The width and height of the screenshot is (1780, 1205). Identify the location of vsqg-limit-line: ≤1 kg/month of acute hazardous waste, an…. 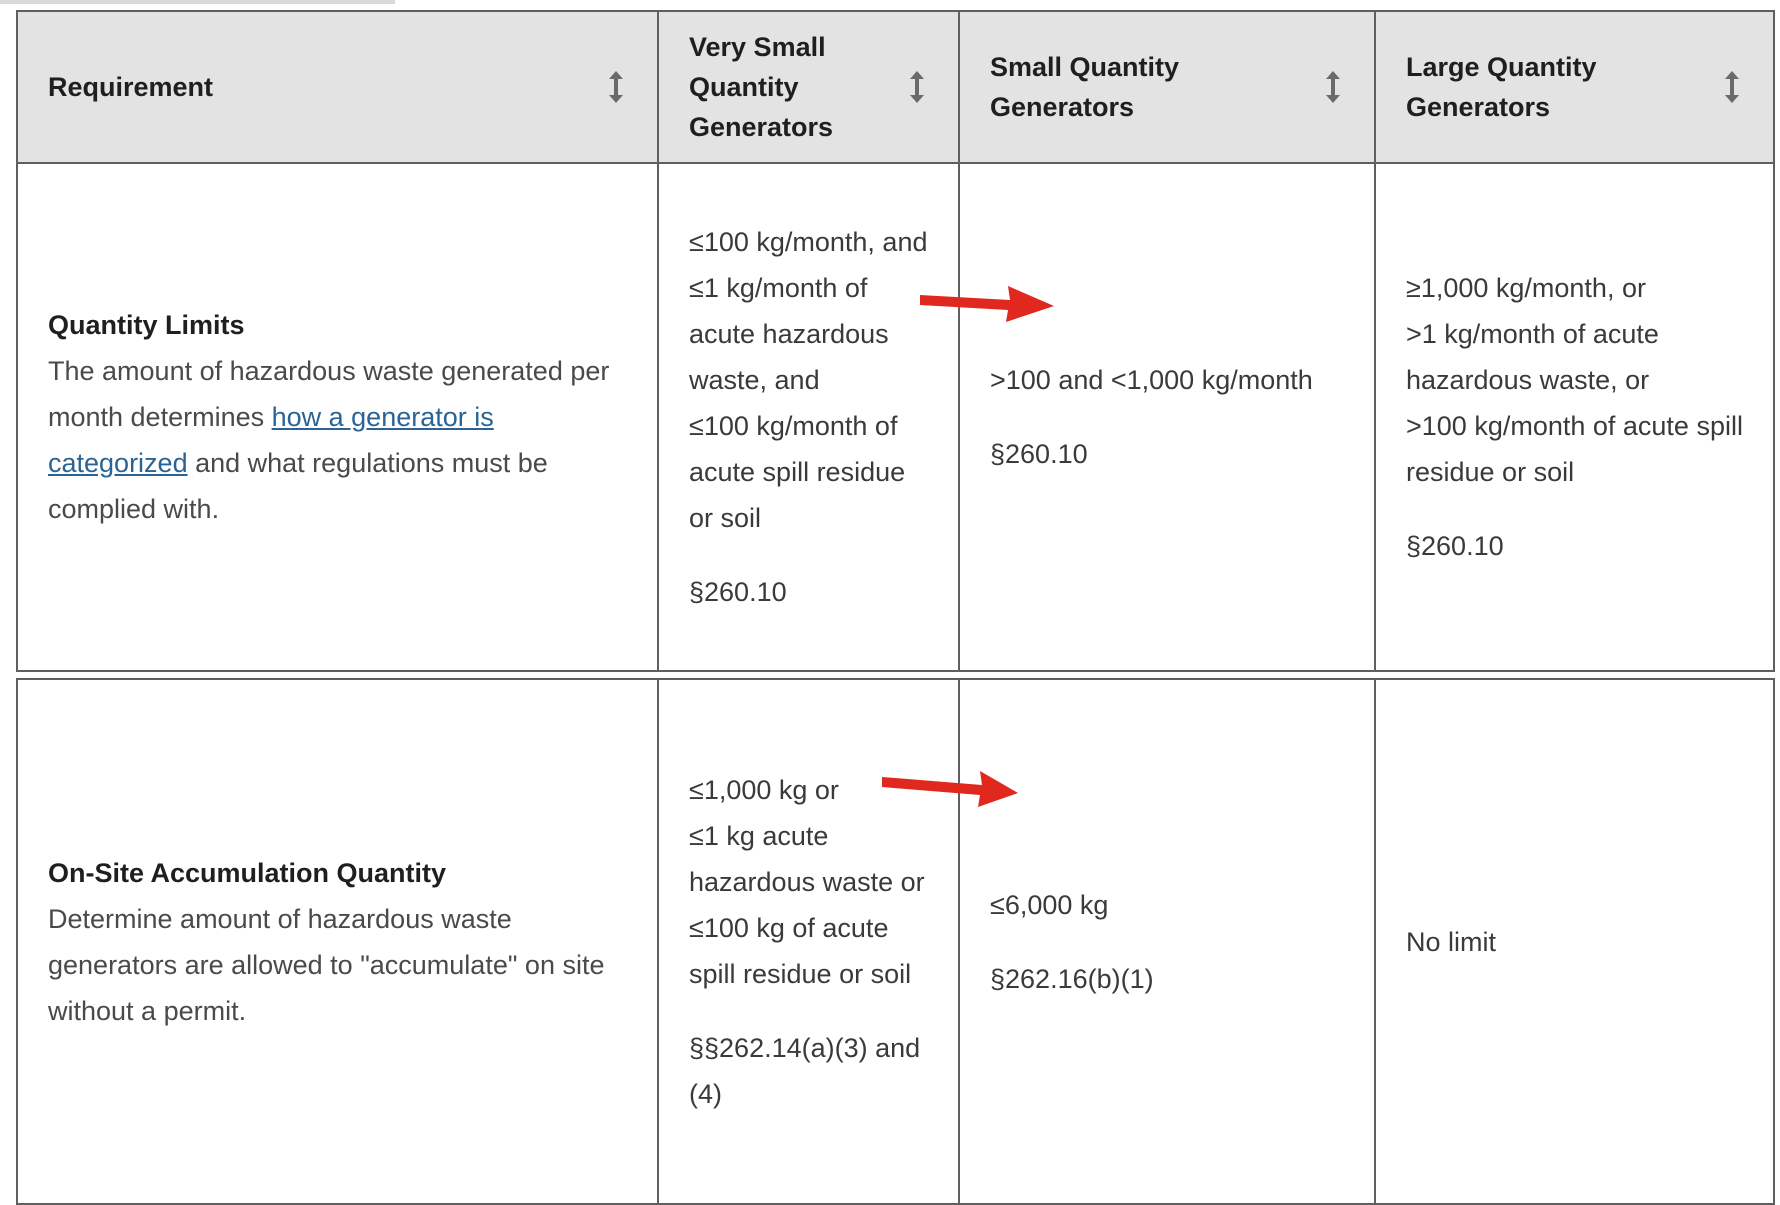
(789, 334).